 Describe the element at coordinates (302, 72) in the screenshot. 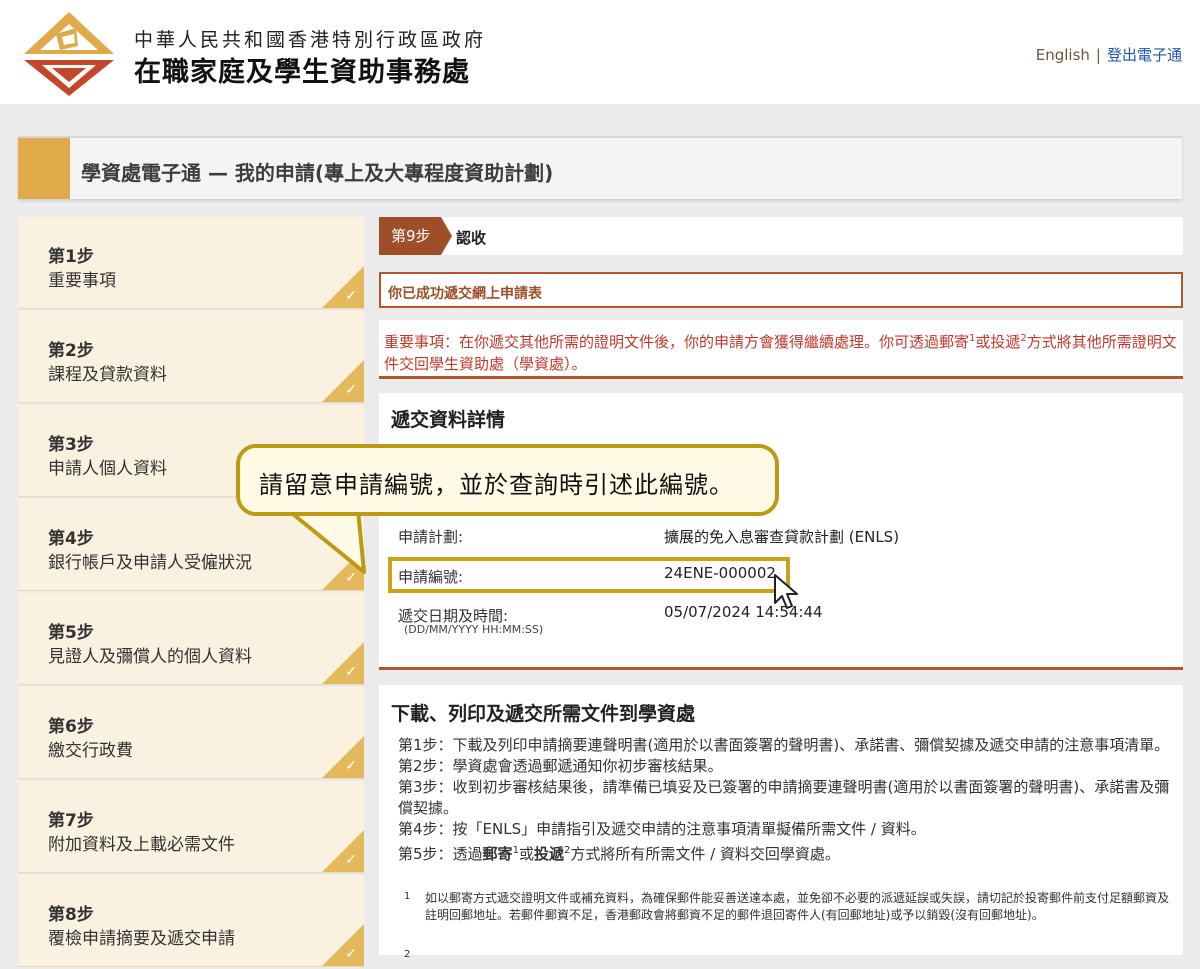

I see `org-name-line2: 在職家庭及學生資助事務處` at that location.